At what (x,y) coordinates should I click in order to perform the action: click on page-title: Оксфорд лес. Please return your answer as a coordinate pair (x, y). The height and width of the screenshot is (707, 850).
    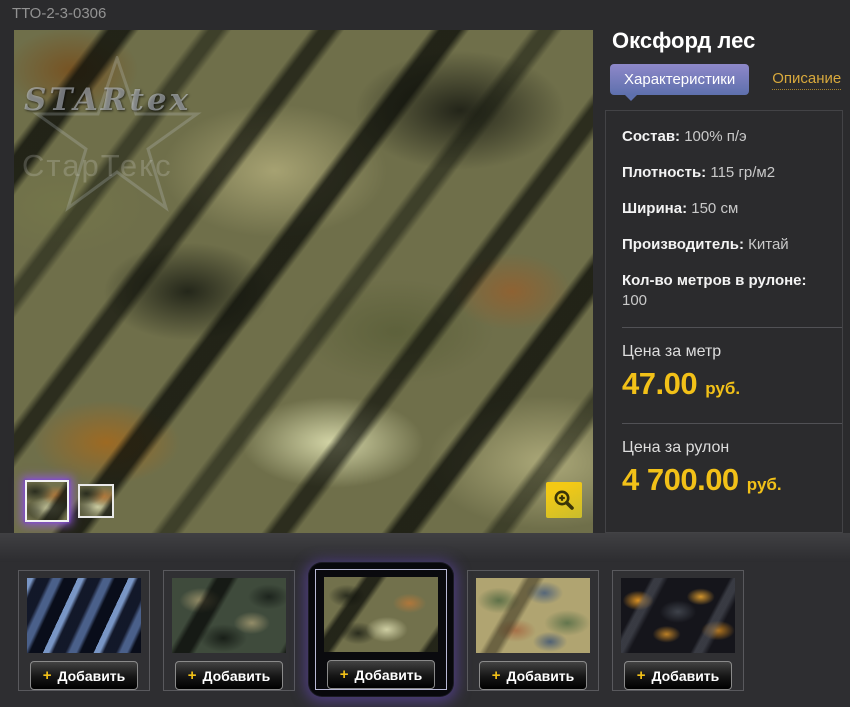
    Looking at the image, I should click on (684, 40).